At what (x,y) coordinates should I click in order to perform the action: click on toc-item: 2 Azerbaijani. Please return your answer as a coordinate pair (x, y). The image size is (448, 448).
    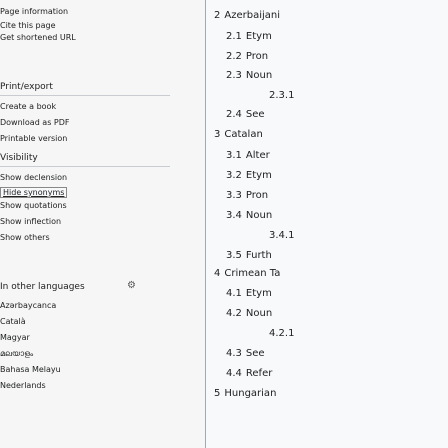
    Looking at the image, I should click on (247, 16).